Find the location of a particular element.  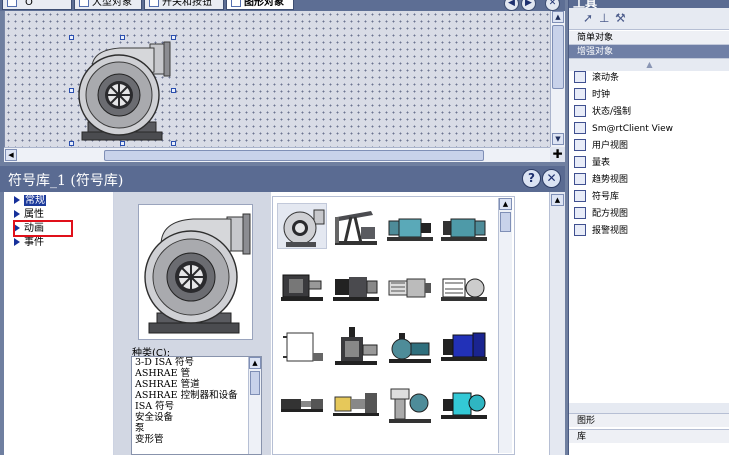

symbol-thumb-pumpjack is located at coordinates (356, 226).